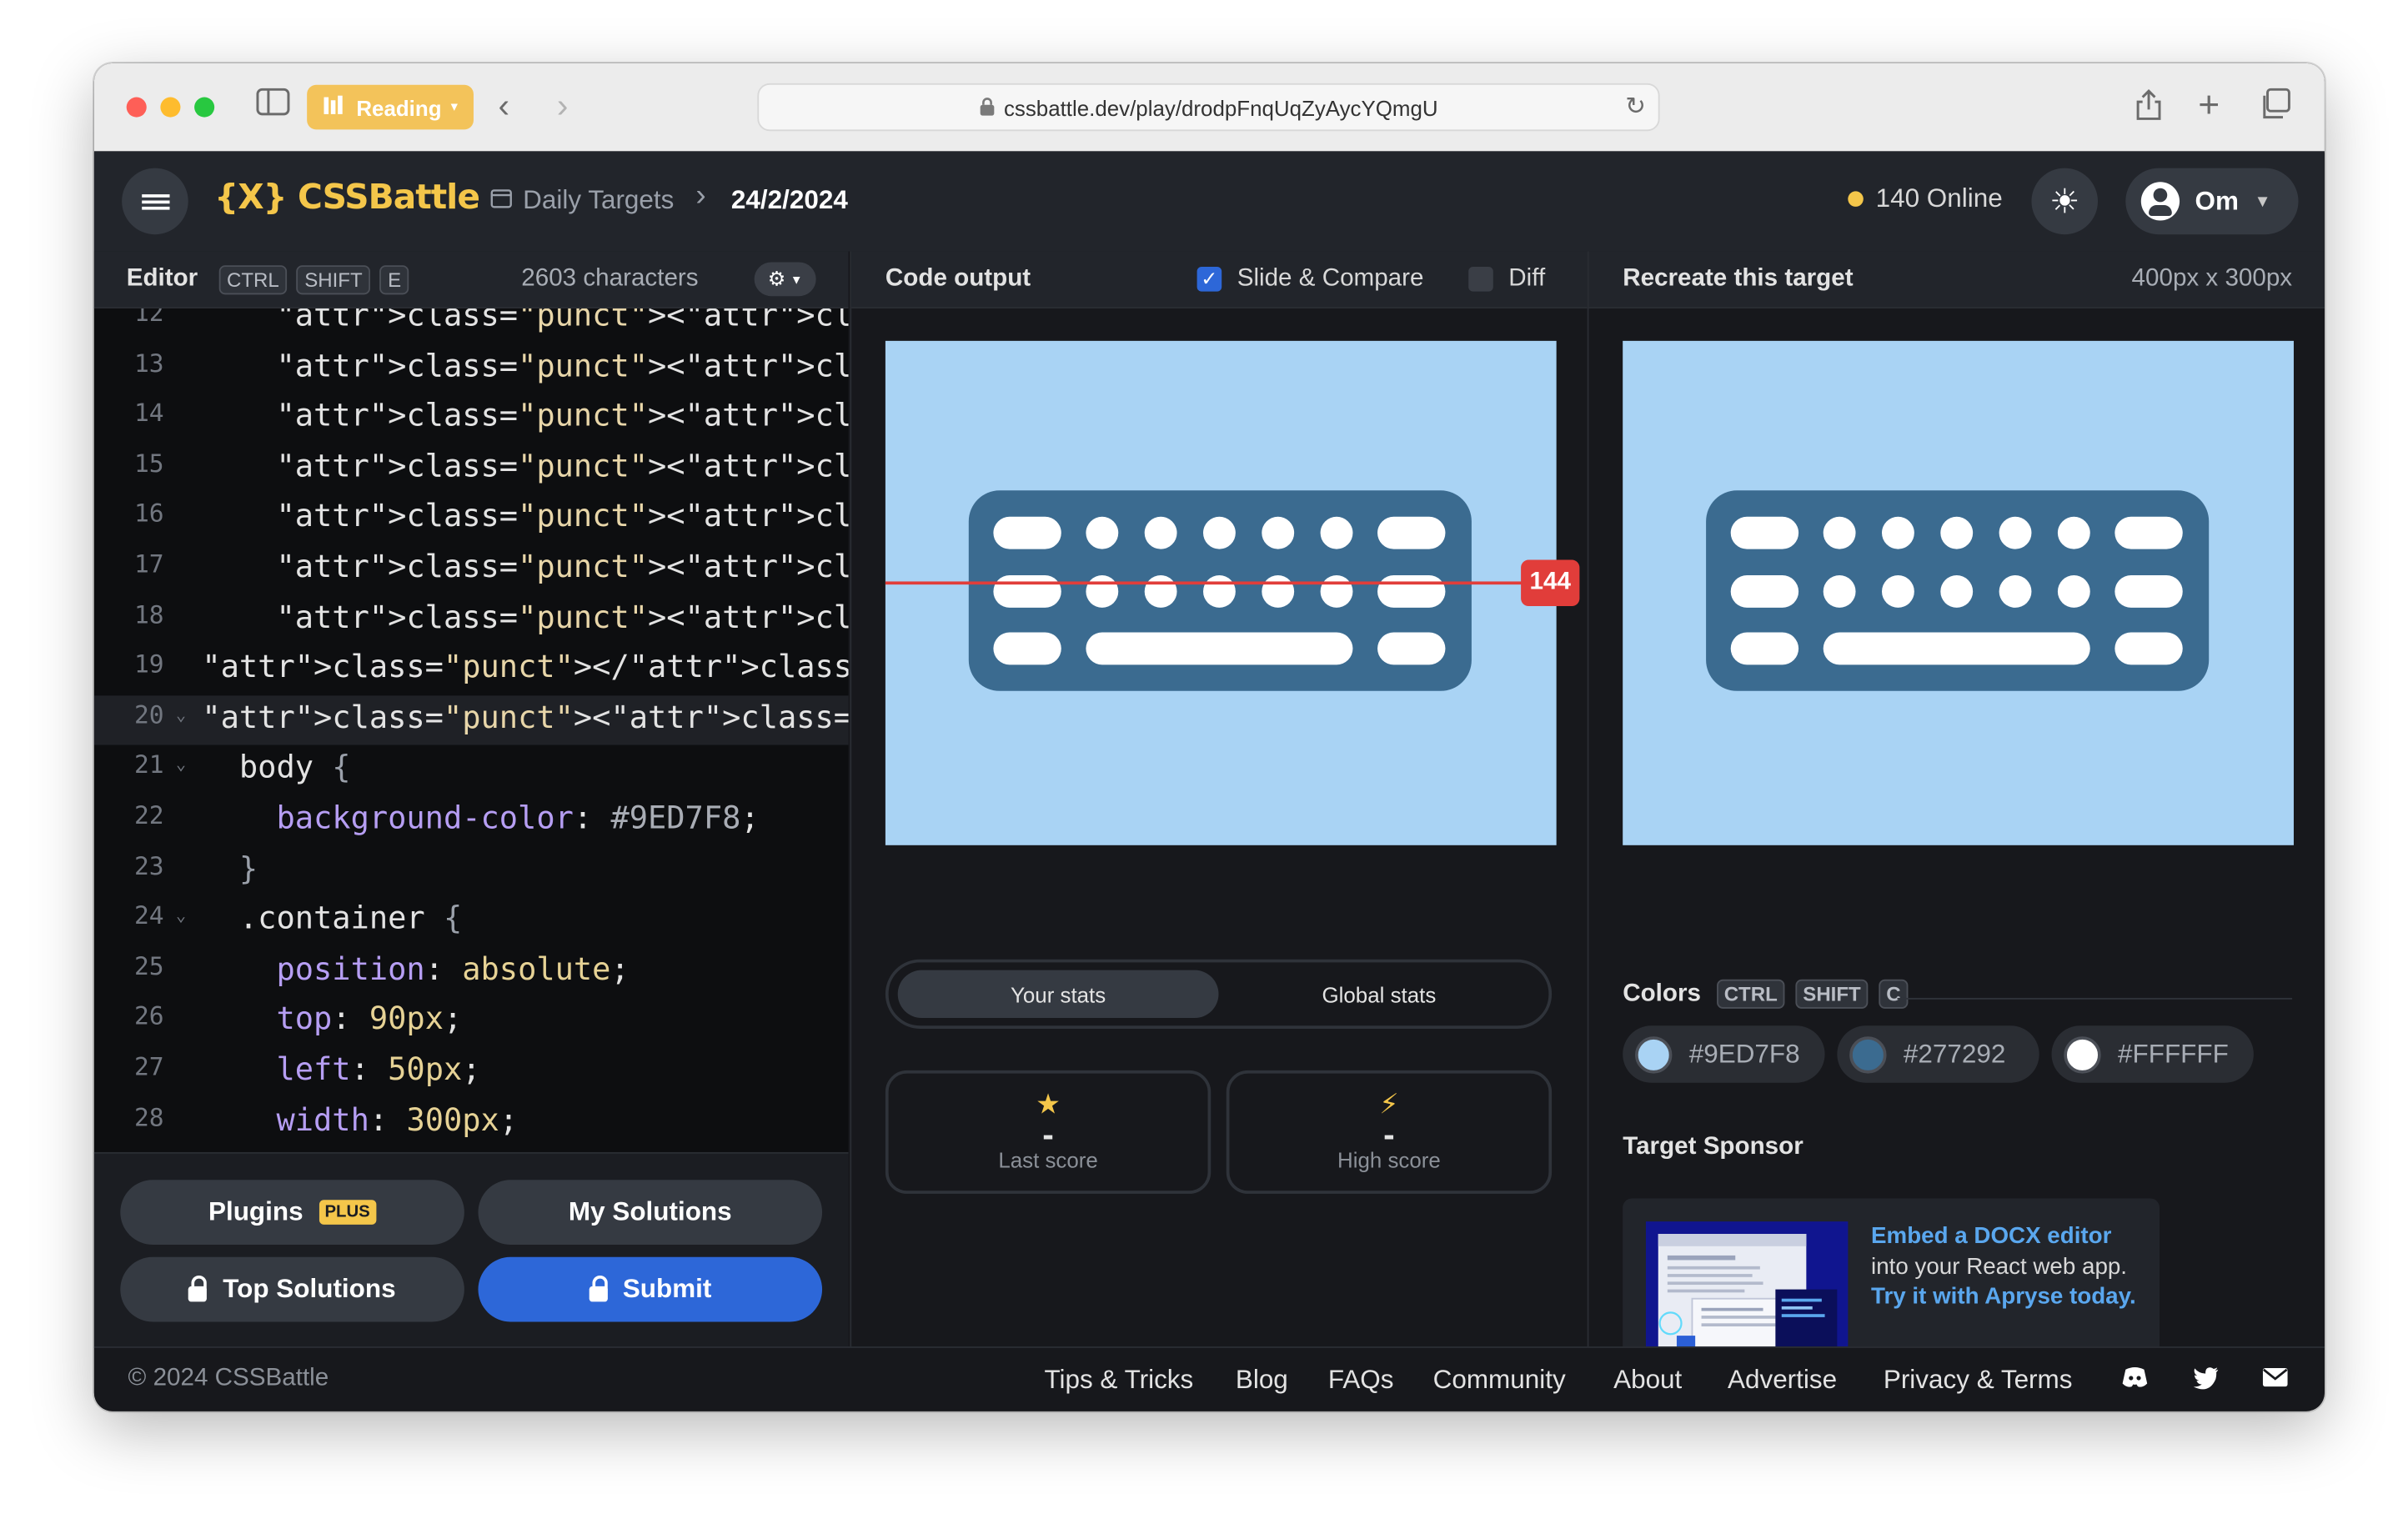  I want to click on reading-list-button: Reading ▾, so click(390, 107).